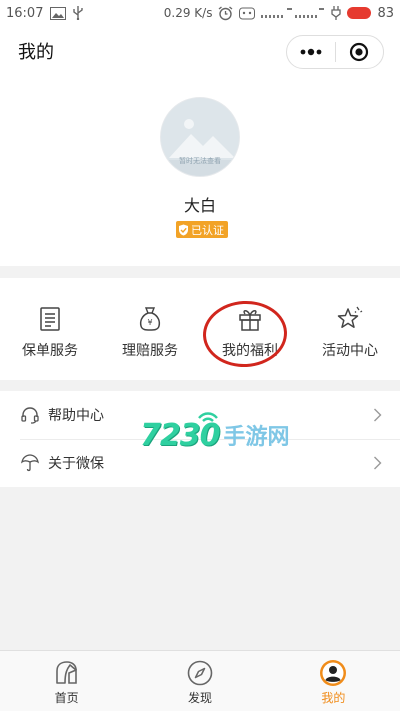  Describe the element at coordinates (58, 13) in the screenshot. I see `image-icon` at that location.